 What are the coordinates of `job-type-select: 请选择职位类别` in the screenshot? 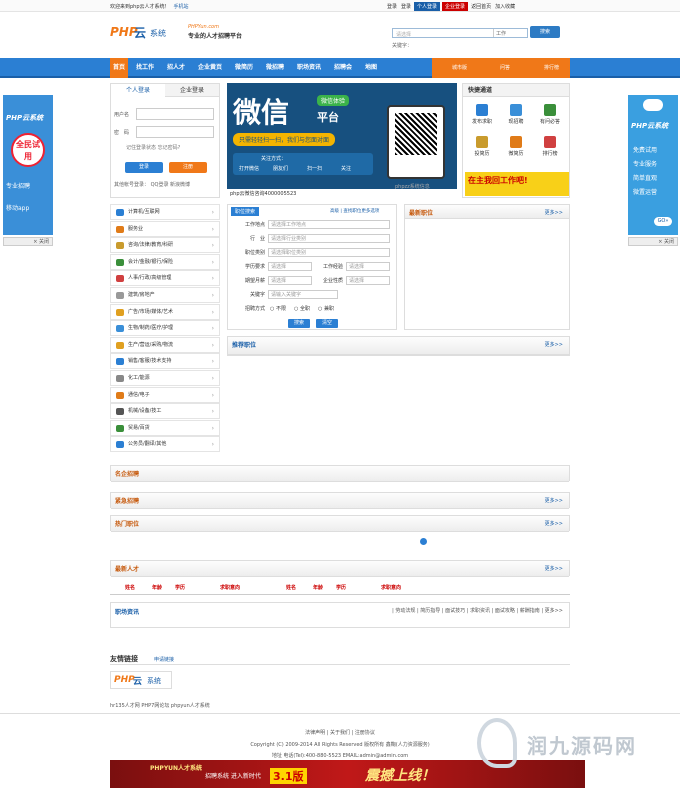 It's located at (329, 252).